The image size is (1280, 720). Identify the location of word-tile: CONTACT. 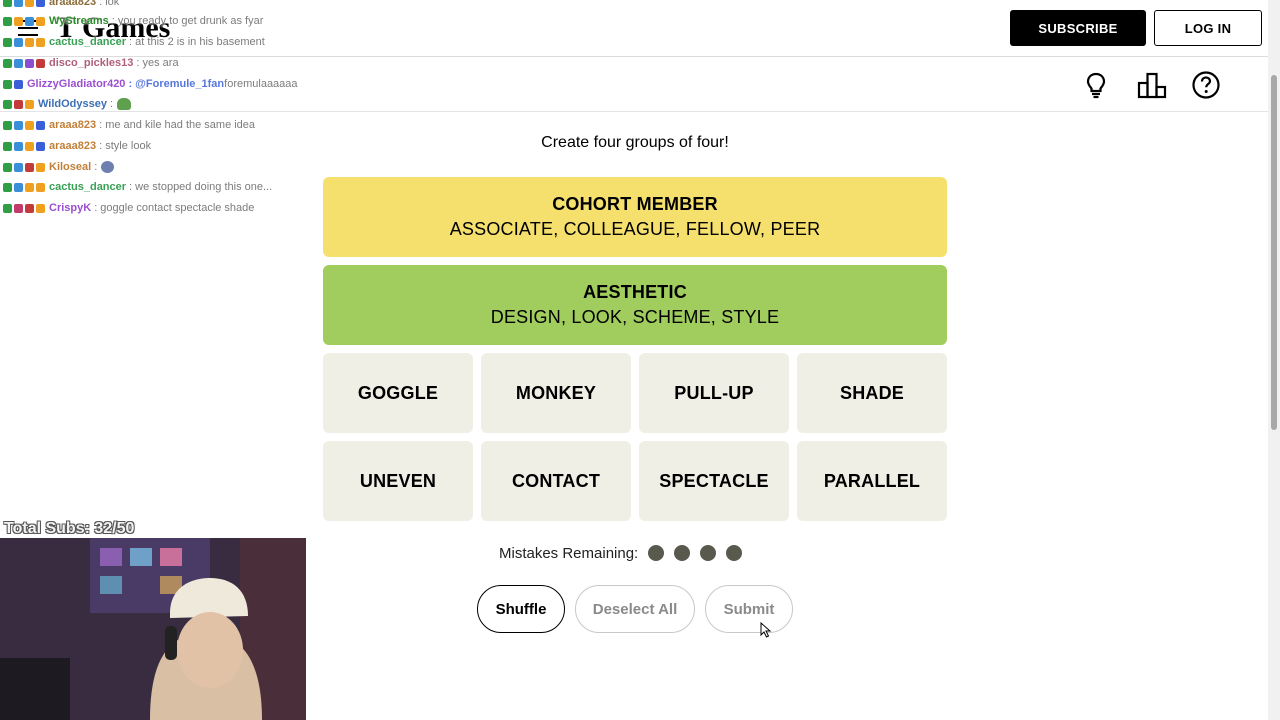
(556, 481).